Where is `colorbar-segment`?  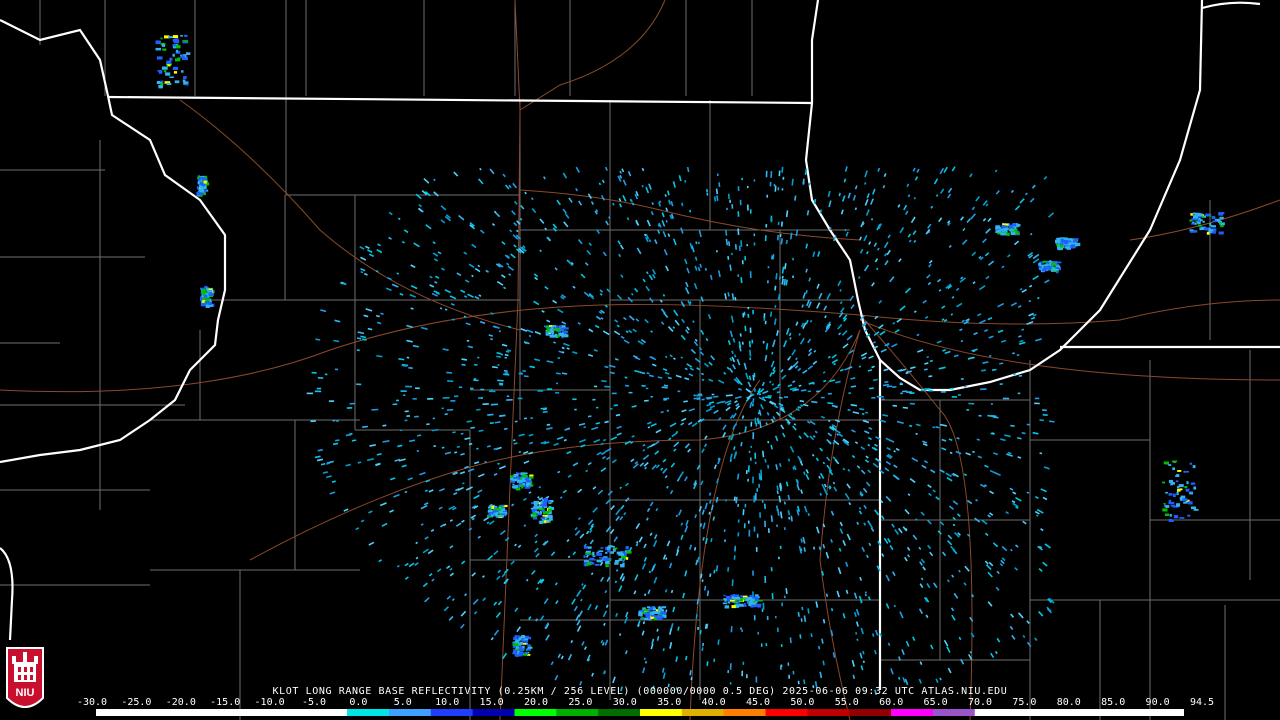
colorbar-segment is located at coordinates (1121, 712).